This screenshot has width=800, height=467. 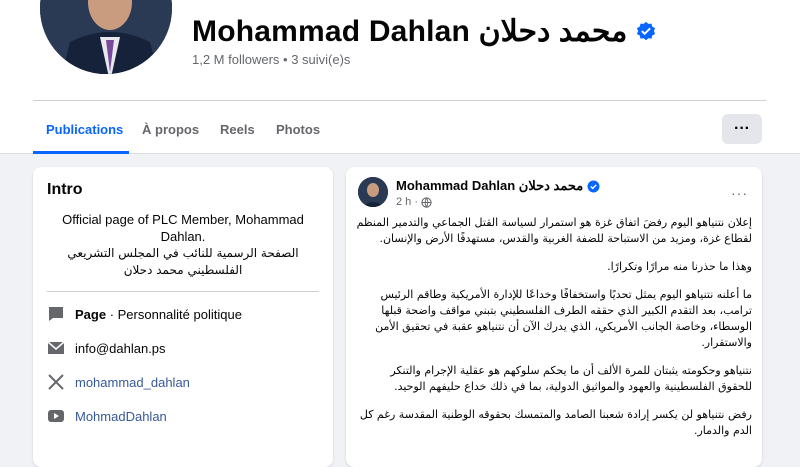 I want to click on post-author: Mohammad Dahlan محمد دحلان, so click(x=498, y=186).